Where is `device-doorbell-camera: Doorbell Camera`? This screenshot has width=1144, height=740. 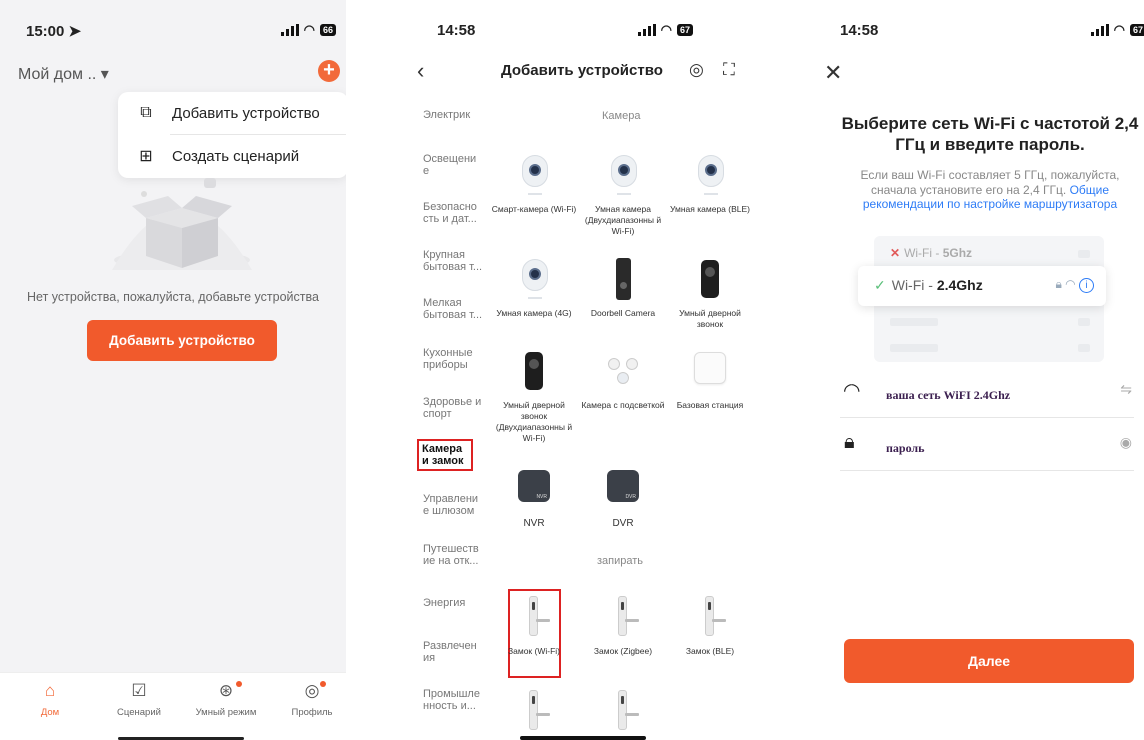 device-doorbell-camera: Doorbell Camera is located at coordinates (623, 287).